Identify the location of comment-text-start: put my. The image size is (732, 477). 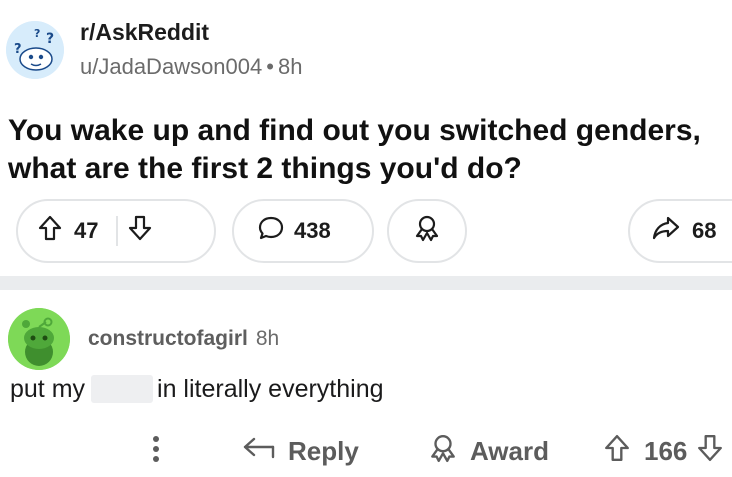
(48, 389).